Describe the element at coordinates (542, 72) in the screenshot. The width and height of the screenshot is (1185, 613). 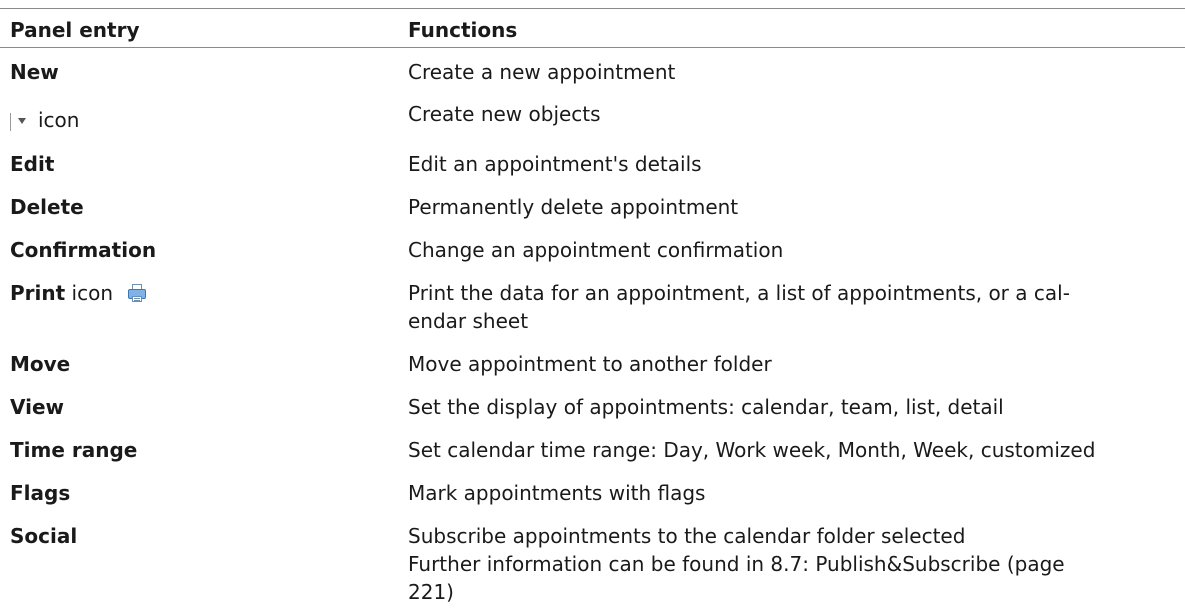
I see `function-text: Create a new appointment` at that location.